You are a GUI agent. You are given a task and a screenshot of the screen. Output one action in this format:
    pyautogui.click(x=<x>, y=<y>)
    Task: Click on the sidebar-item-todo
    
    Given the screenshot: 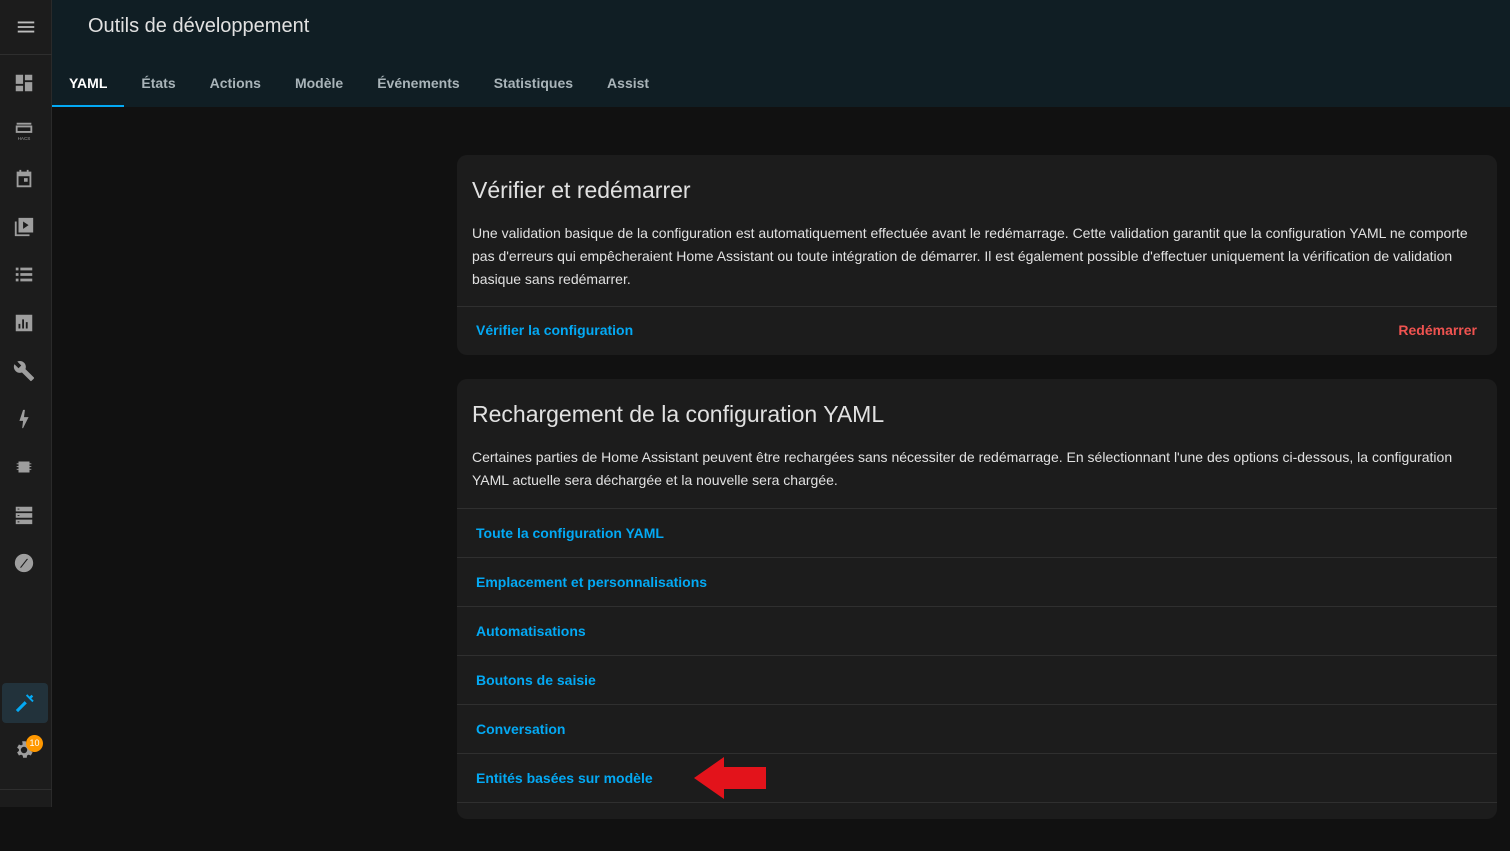 What is the action you would take?
    pyautogui.click(x=24, y=275)
    